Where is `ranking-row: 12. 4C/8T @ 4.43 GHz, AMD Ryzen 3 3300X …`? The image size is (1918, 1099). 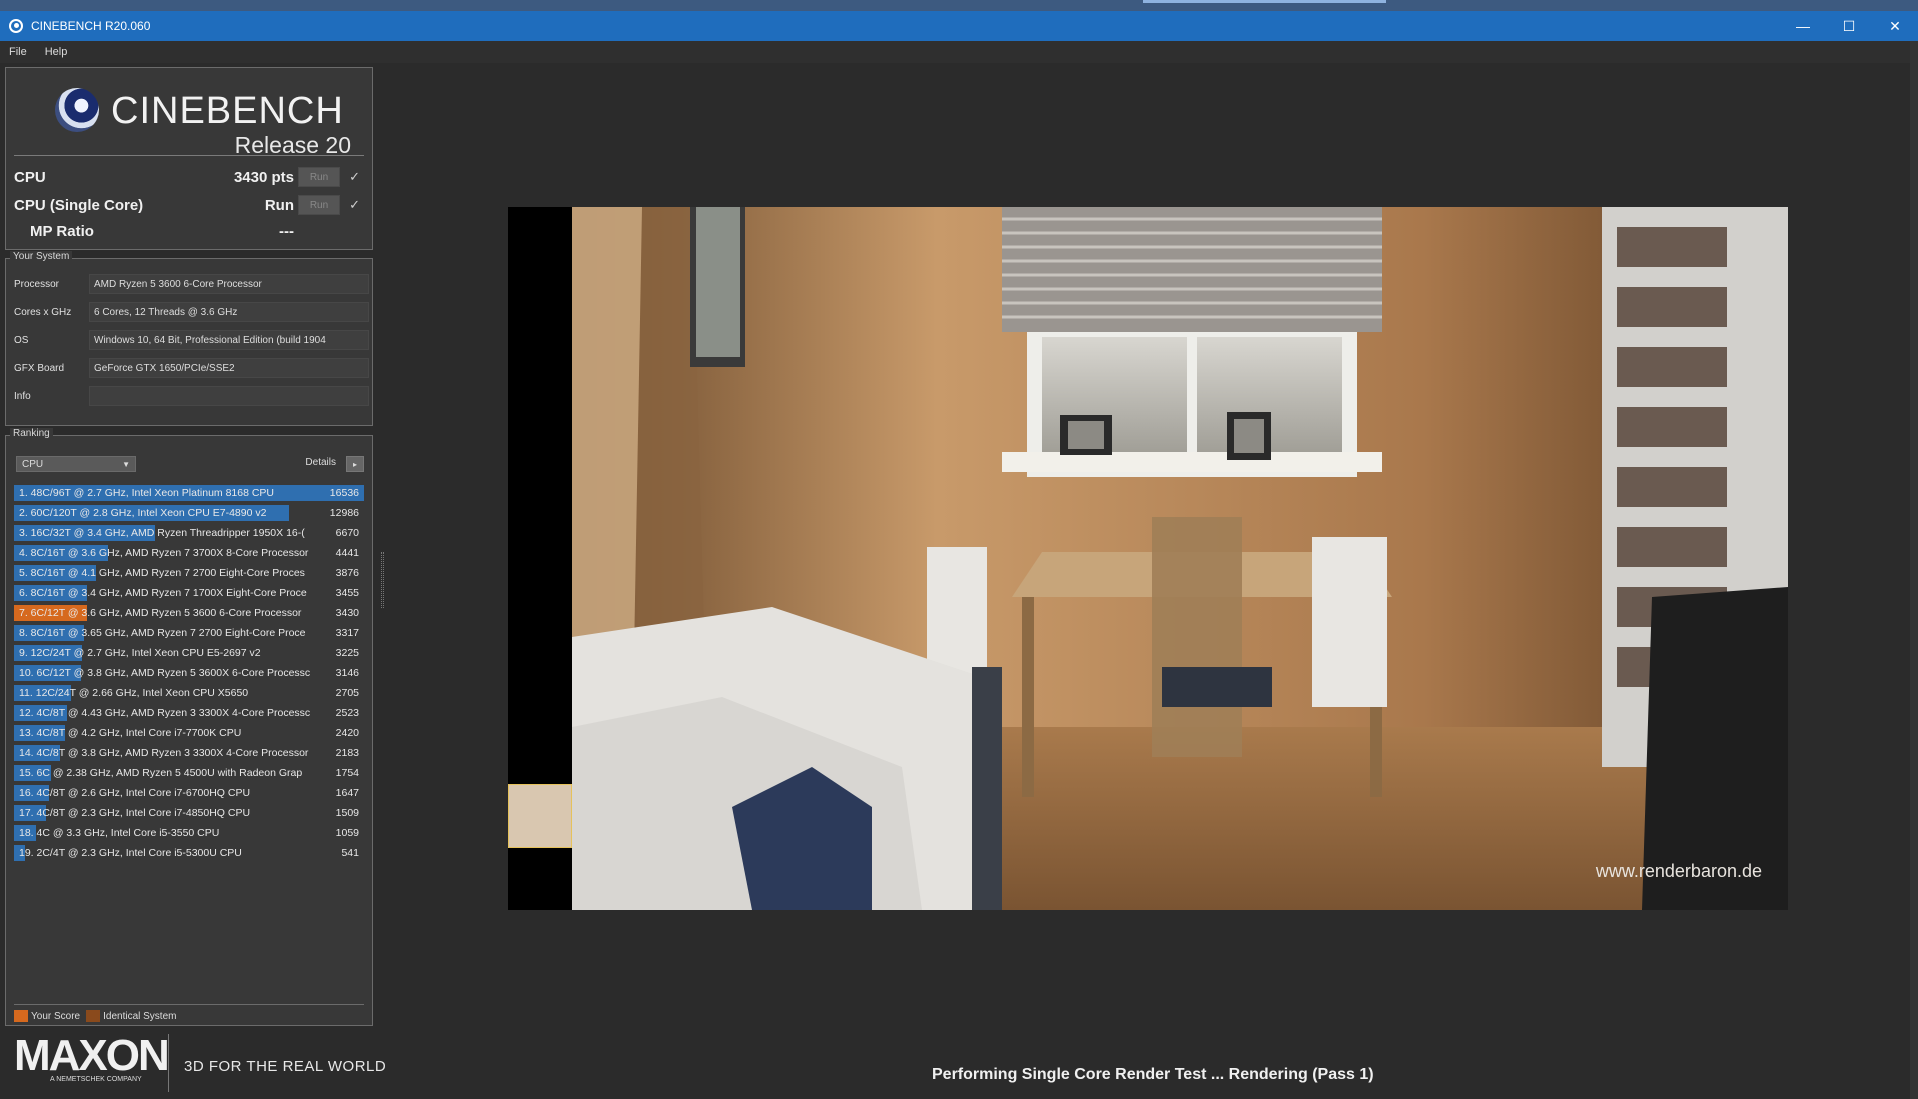
ranking-row: 12. 4C/8T @ 4.43 GHz, AMD Ryzen 3 3300X … is located at coordinates (189, 713).